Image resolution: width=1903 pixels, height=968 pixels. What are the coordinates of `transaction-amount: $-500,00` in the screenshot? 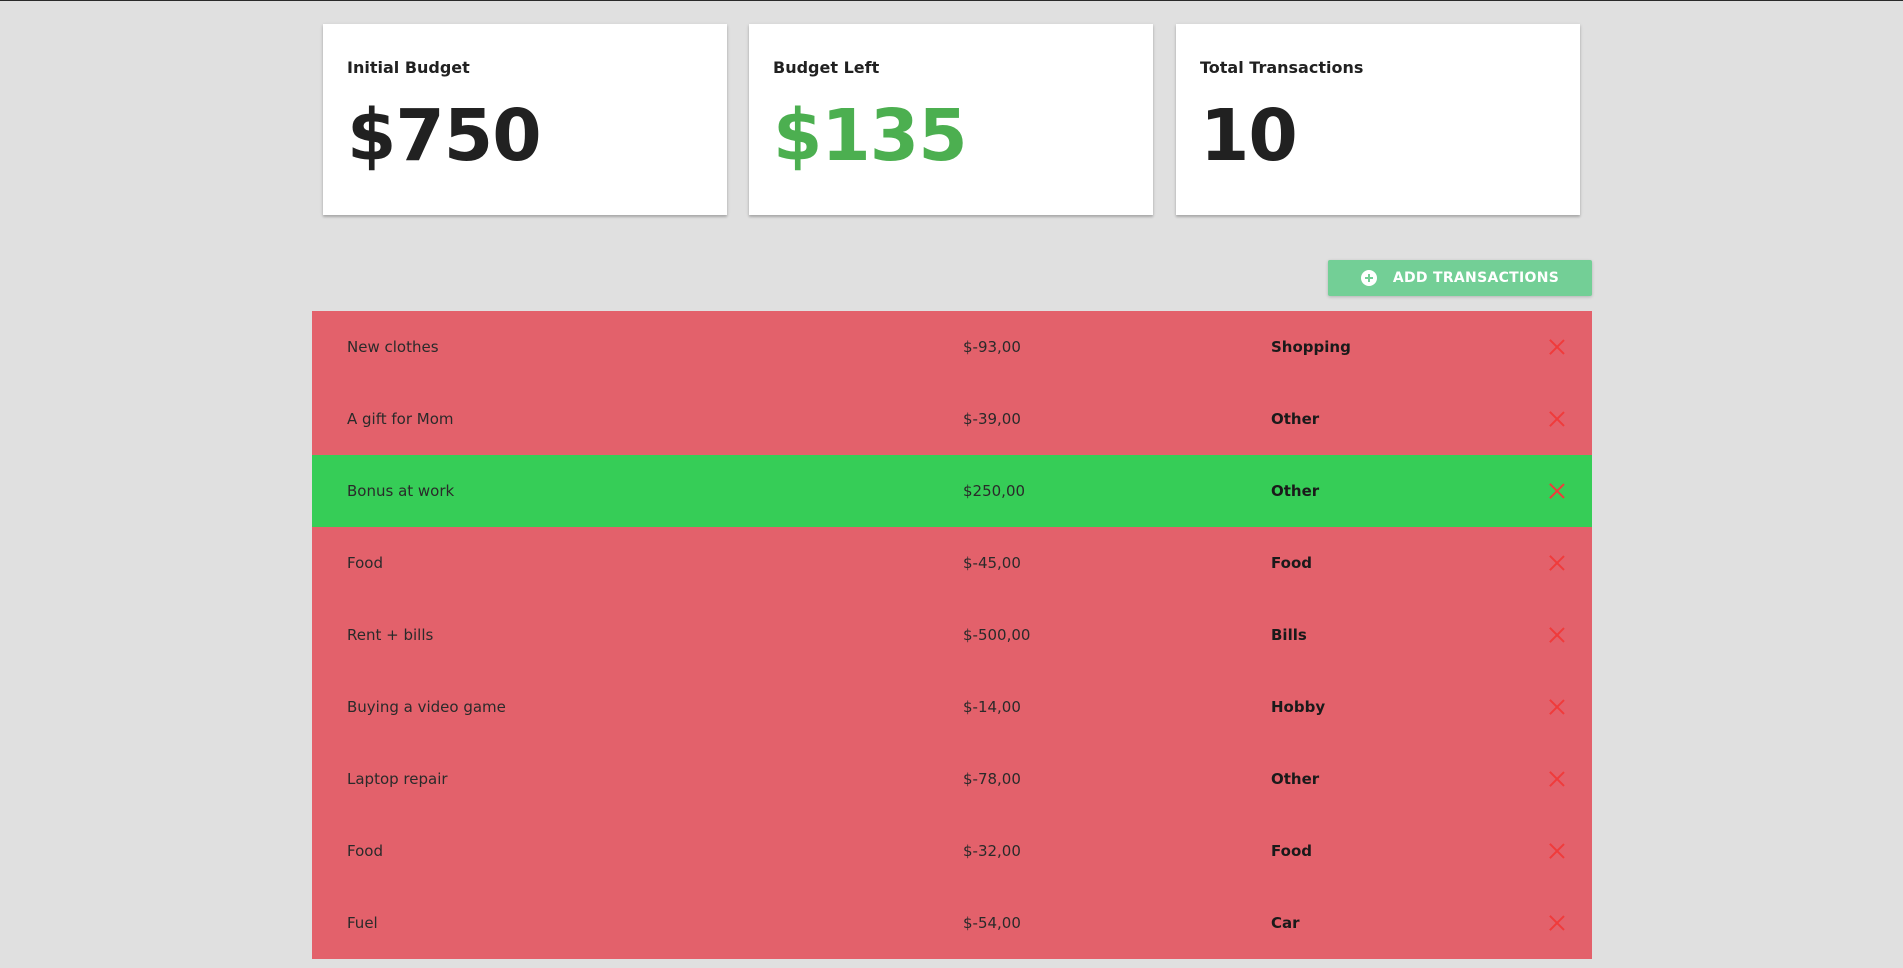 It's located at (997, 635).